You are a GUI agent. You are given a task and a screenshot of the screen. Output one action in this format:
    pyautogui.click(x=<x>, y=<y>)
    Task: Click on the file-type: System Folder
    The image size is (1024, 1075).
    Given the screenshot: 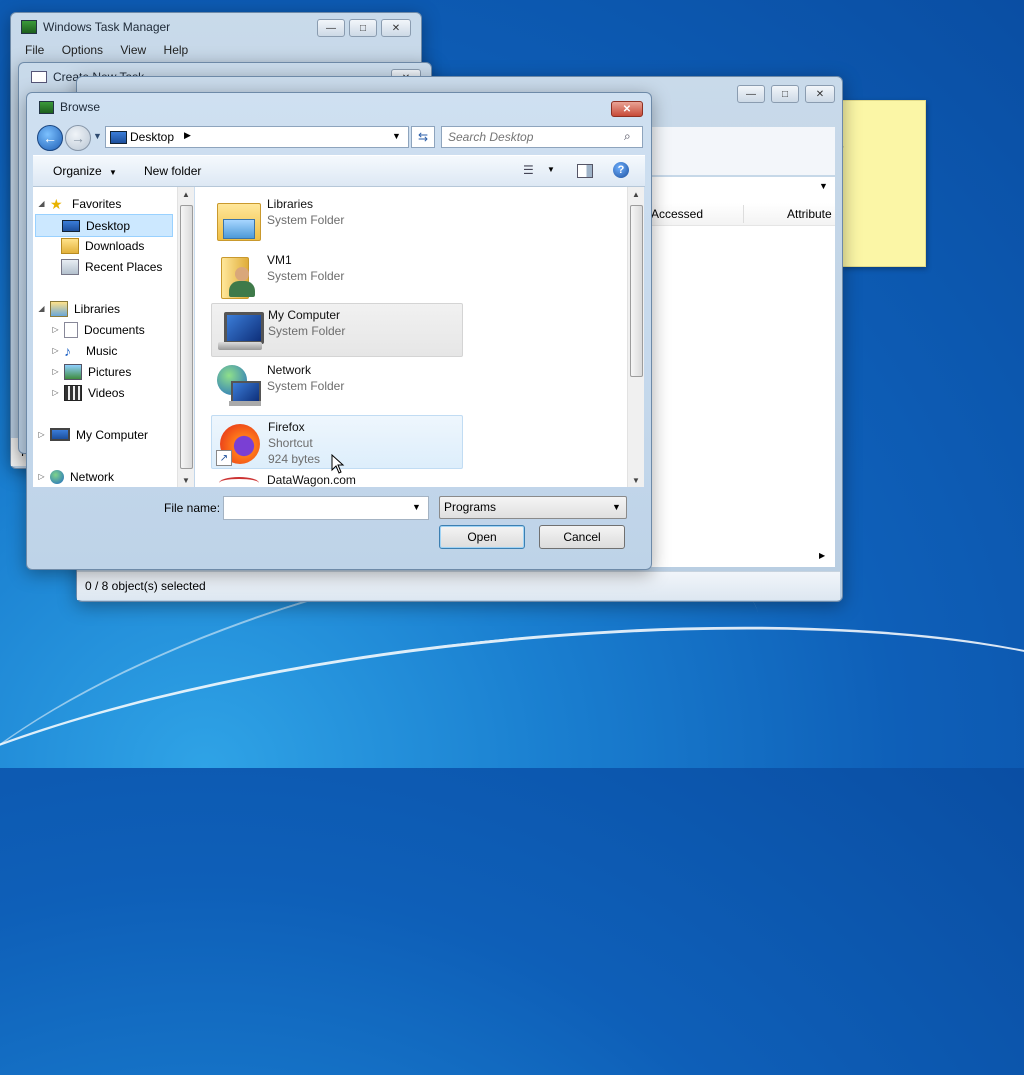 What is the action you would take?
    pyautogui.click(x=306, y=386)
    